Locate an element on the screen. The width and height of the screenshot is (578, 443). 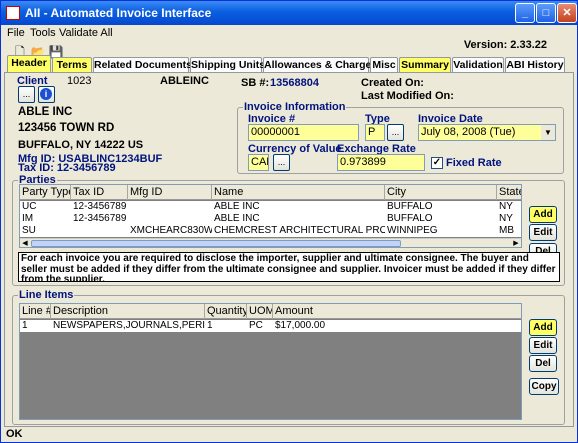
cell-quantity: 1 is located at coordinates (210, 325).